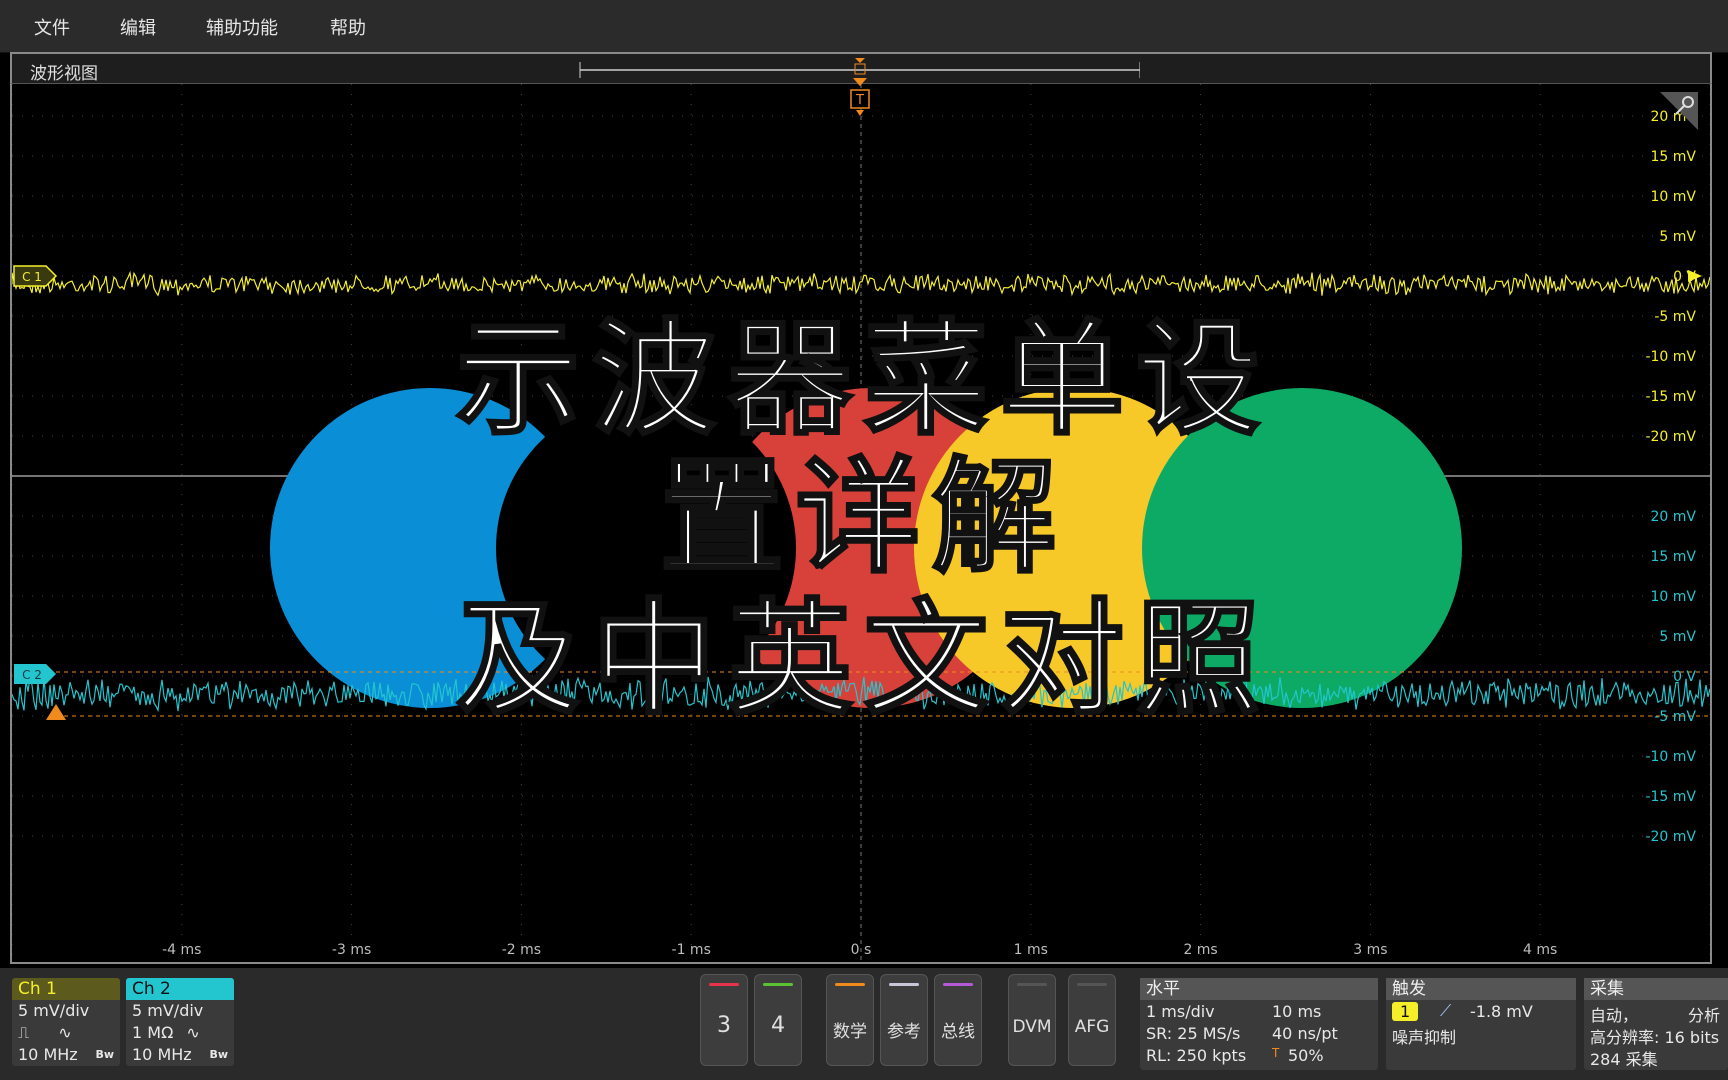 This screenshot has width=1728, height=1080. Describe the element at coordinates (48, 1054) in the screenshot. I see `ch1-bw: 10 MHz` at that location.